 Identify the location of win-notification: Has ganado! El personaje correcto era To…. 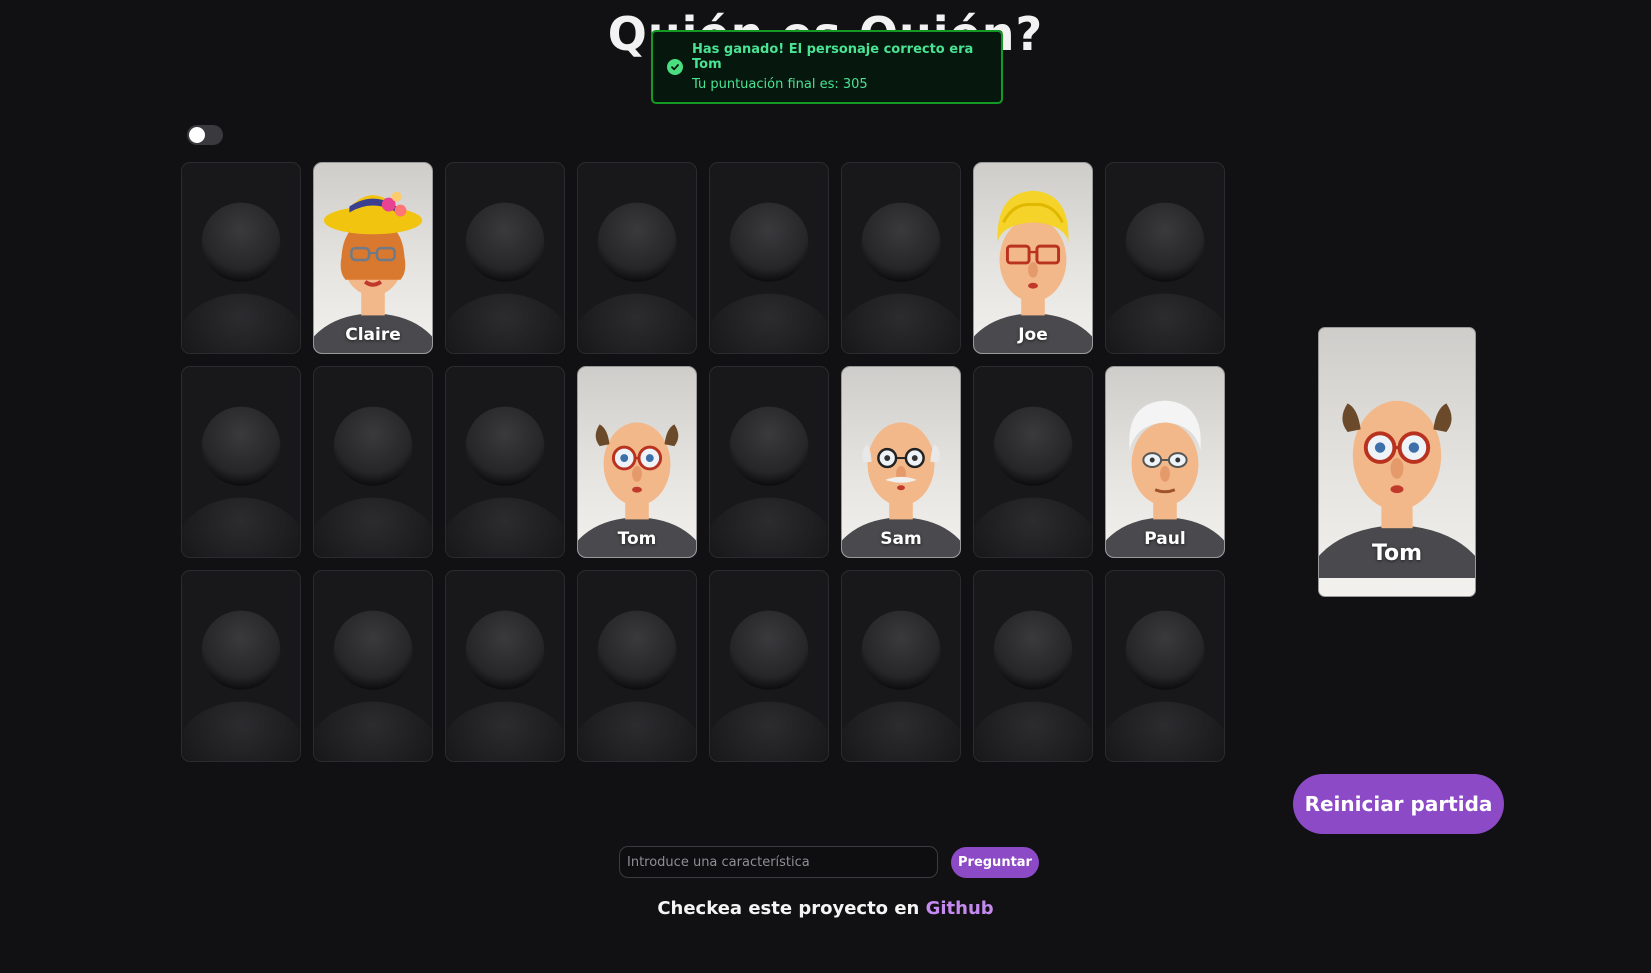
(827, 67).